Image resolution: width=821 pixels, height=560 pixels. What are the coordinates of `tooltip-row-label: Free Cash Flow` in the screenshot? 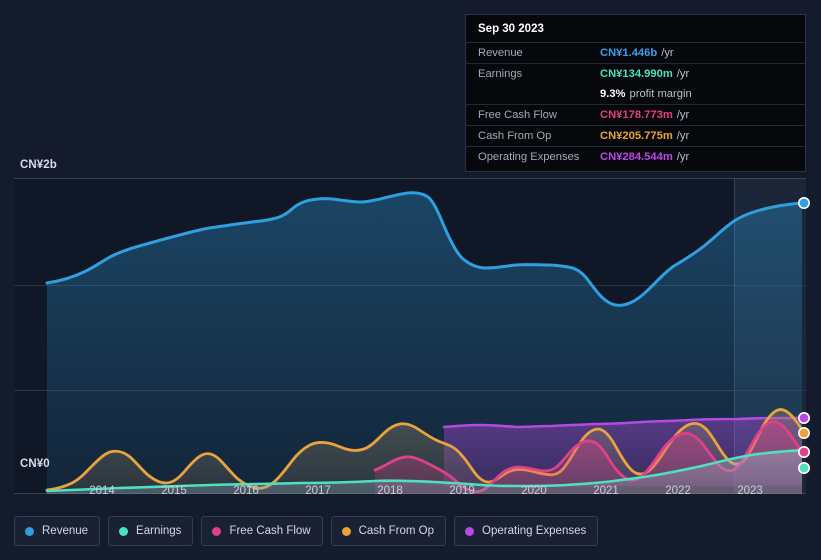 It's located at (517, 115).